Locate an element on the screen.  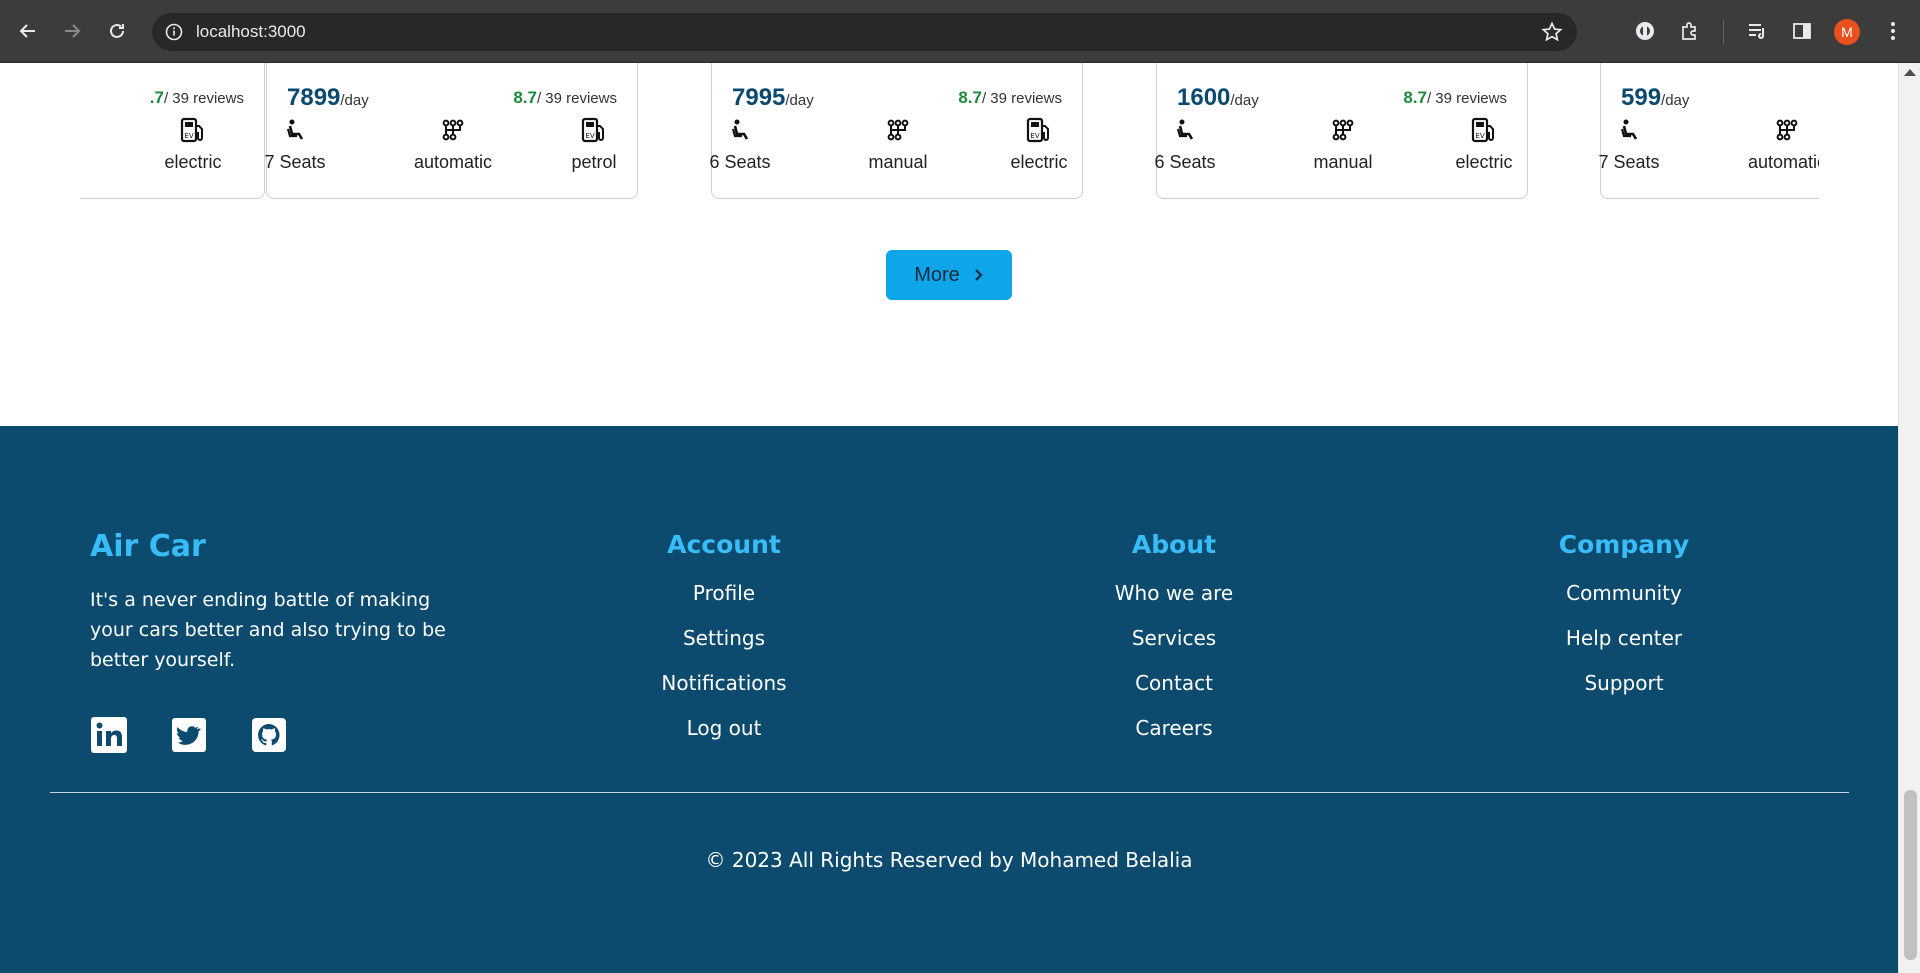
chevron-right-icon is located at coordinates (979, 275).